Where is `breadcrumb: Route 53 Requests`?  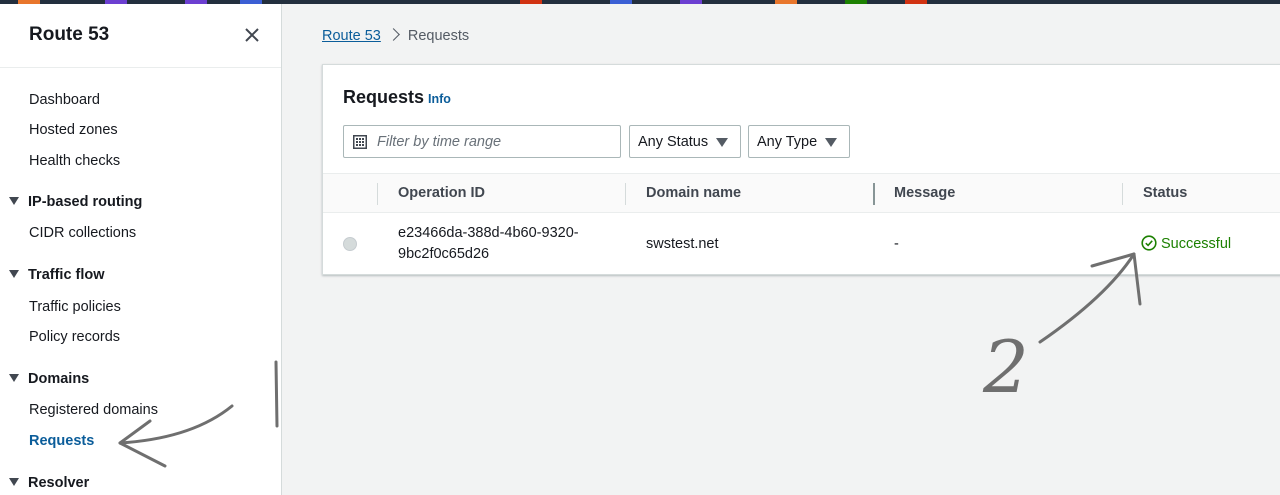 breadcrumb: Route 53 Requests is located at coordinates (395, 36).